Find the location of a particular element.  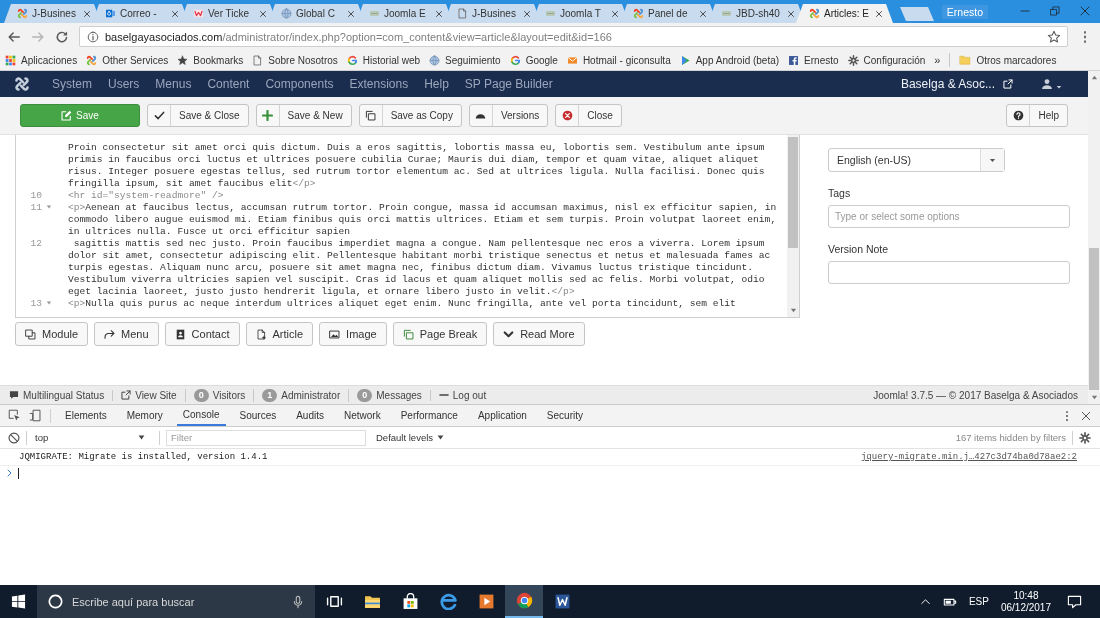

editor-button: Page Break is located at coordinates (440, 334).